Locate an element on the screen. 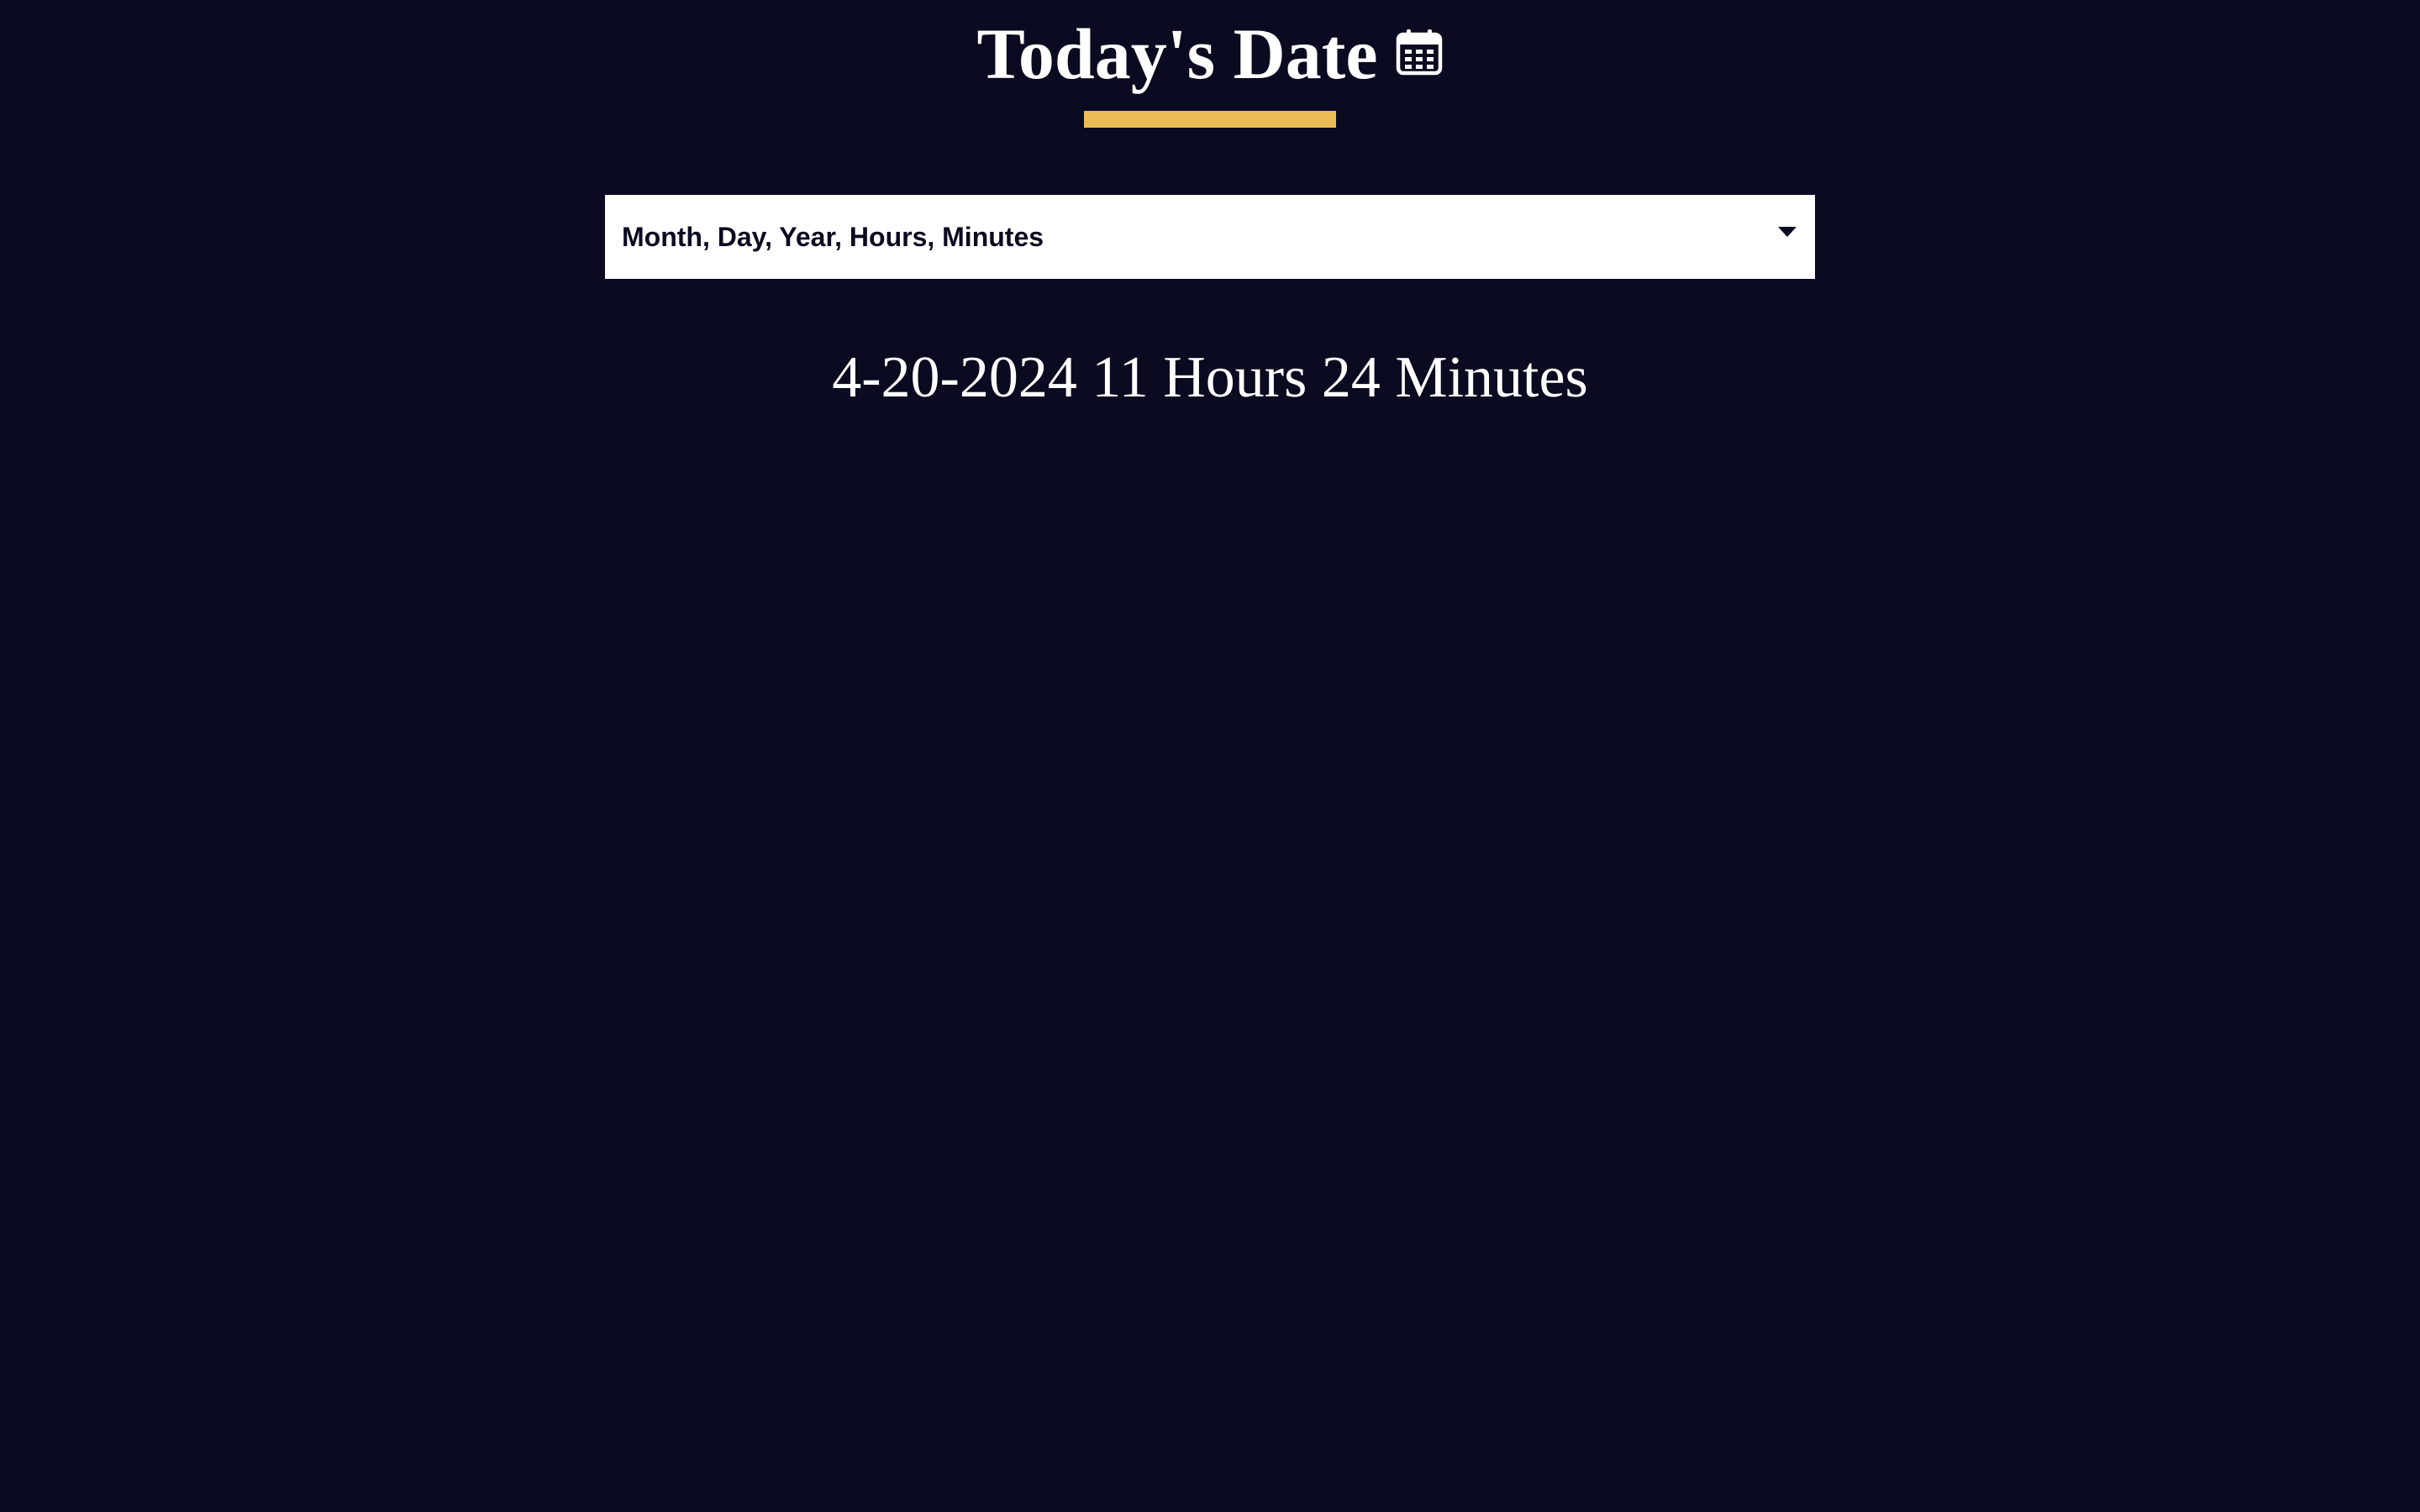 The image size is (2420, 1512). chevron-down-icon is located at coordinates (1788, 232).